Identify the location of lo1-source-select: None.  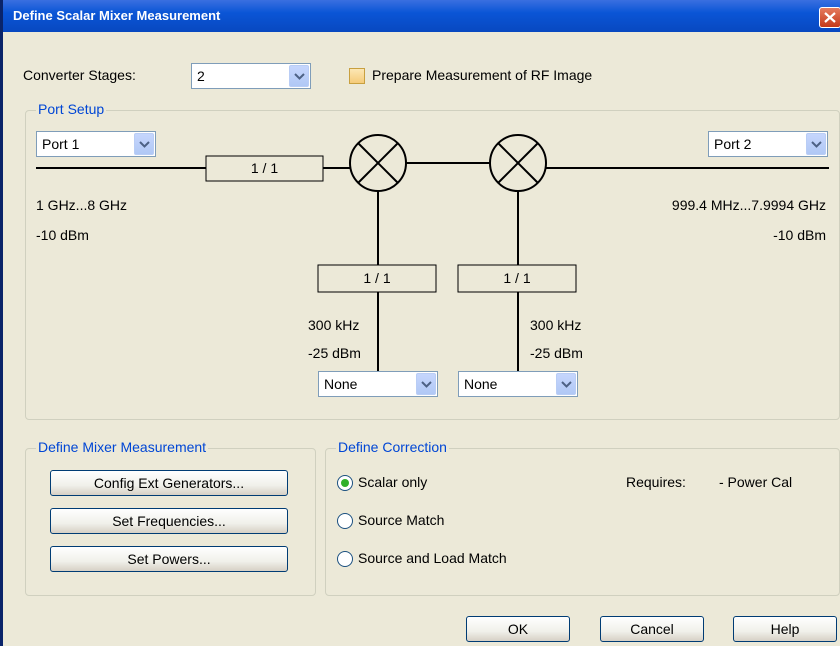
(378, 384).